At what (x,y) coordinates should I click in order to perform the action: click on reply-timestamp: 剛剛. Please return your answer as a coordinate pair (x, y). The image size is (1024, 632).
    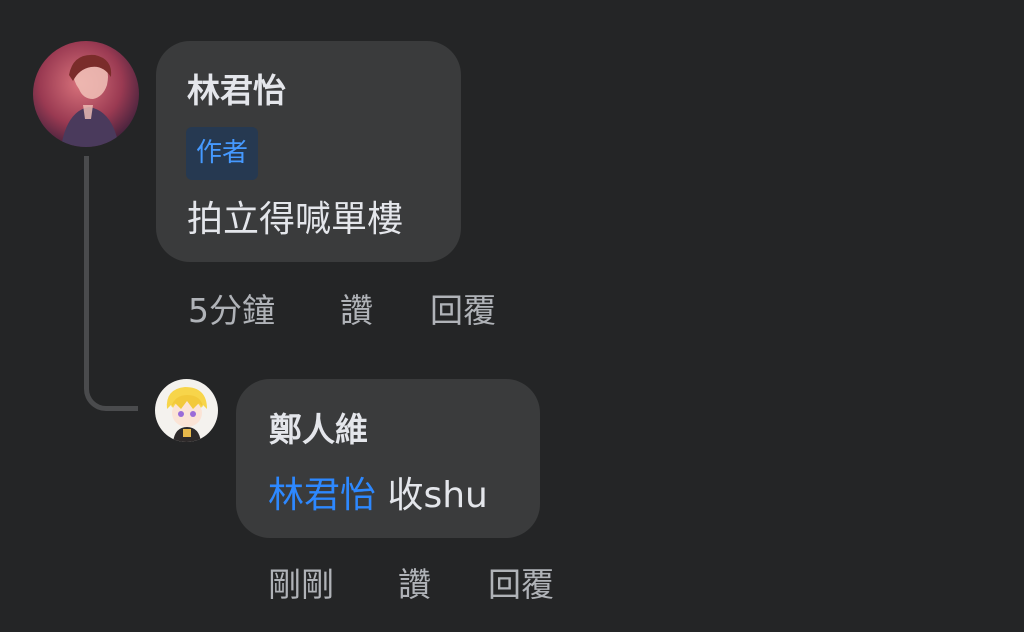
    Looking at the image, I should click on (333, 584).